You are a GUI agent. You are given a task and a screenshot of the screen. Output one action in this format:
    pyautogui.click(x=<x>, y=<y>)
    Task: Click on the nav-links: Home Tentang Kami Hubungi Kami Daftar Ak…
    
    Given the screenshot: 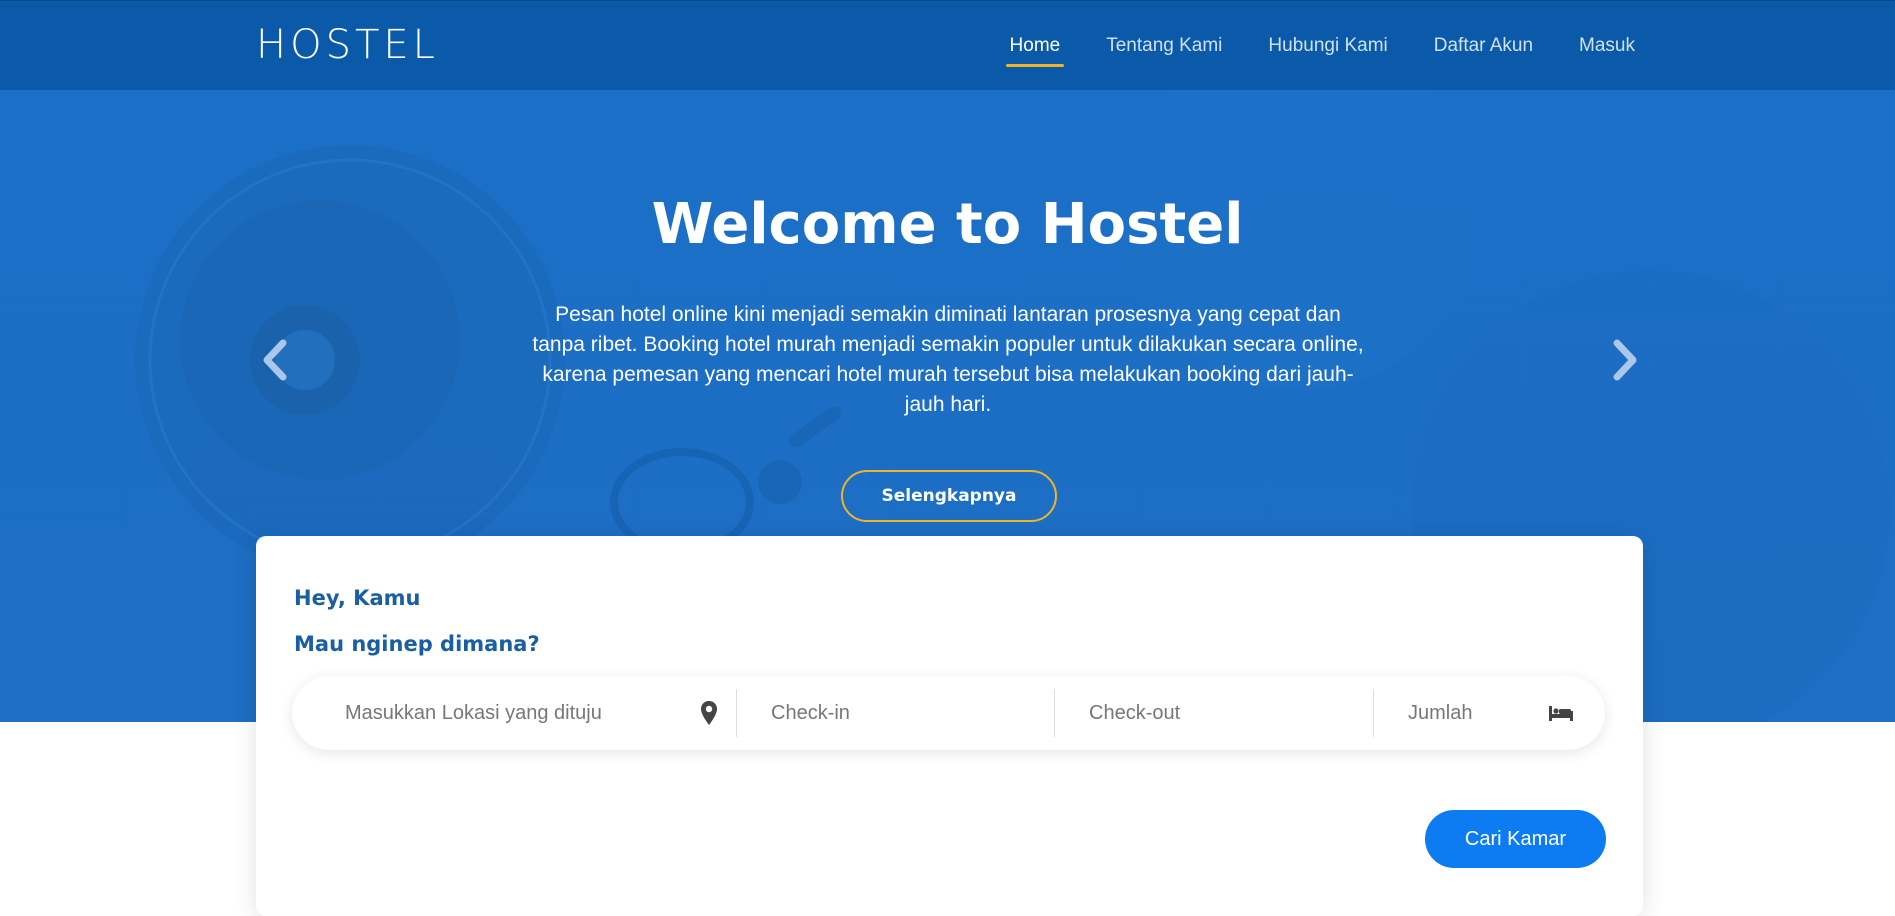 What is the action you would take?
    pyautogui.click(x=1303, y=46)
    